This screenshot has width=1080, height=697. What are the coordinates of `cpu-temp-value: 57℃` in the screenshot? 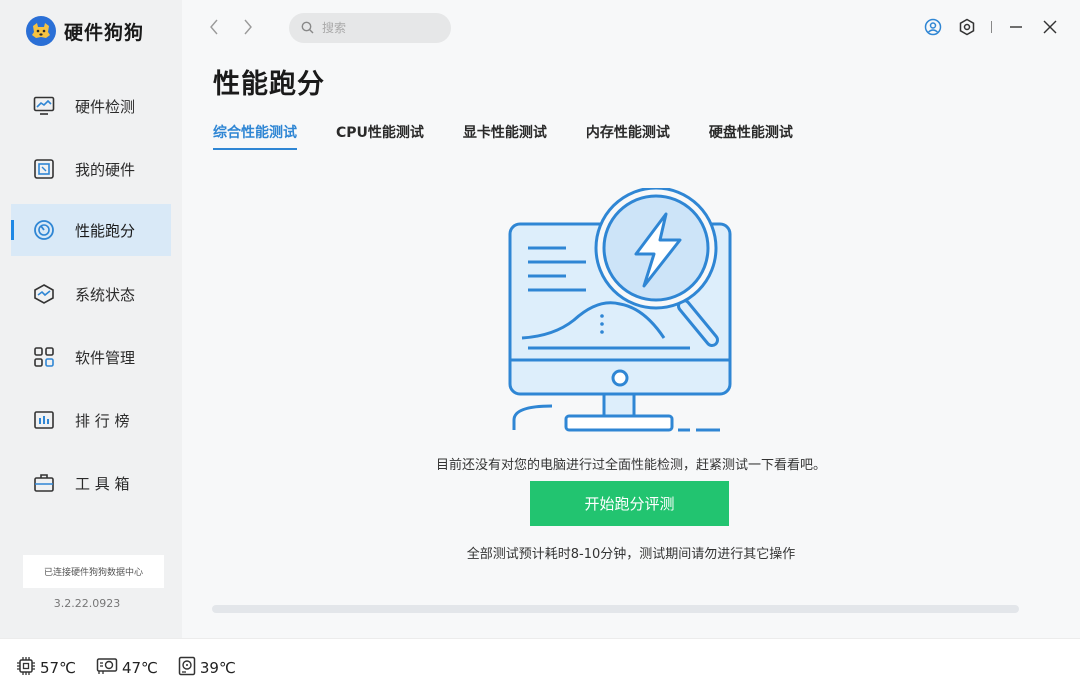 It's located at (58, 668).